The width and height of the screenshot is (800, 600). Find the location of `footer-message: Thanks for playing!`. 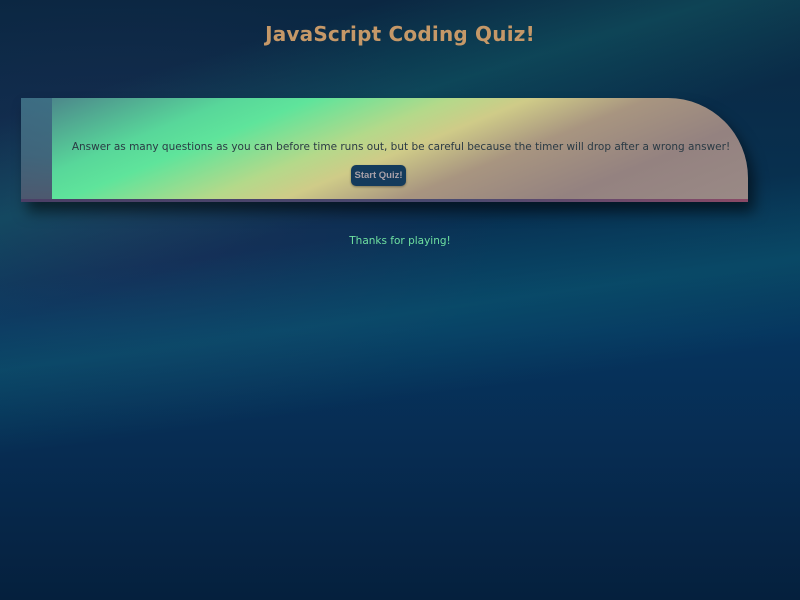

footer-message: Thanks for playing! is located at coordinates (400, 241).